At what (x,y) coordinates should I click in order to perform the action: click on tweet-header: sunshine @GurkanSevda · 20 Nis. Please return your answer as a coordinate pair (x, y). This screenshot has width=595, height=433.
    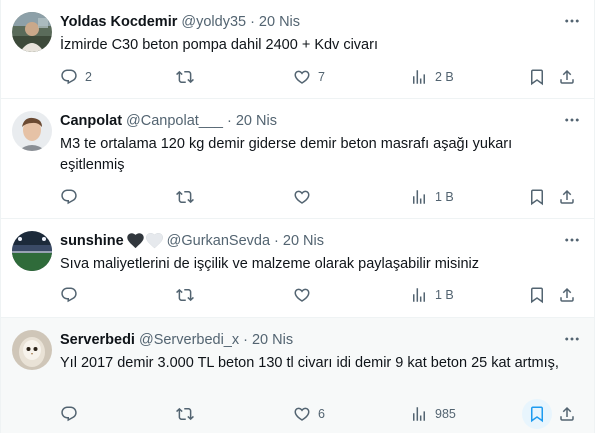
    Looking at the image, I should click on (192, 241).